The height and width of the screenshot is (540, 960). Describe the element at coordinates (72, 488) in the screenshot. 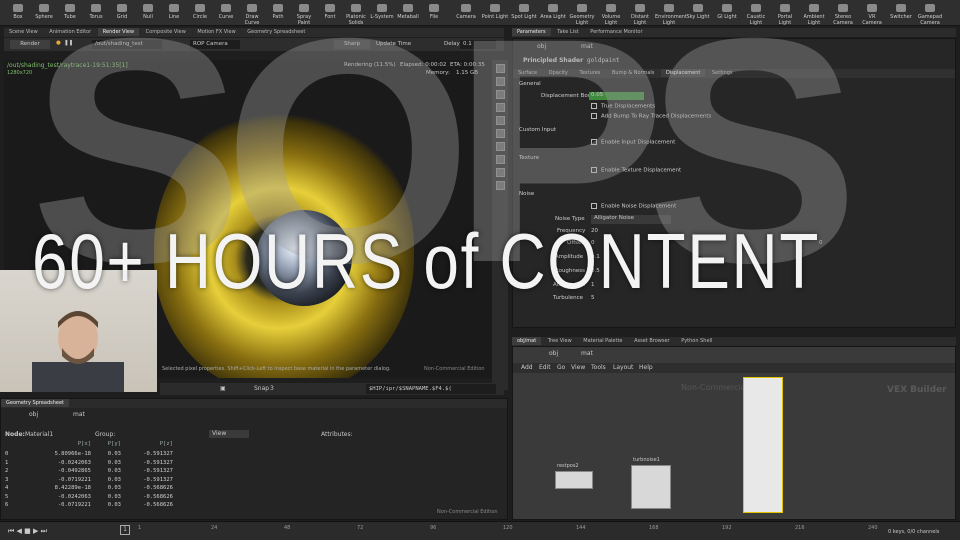

I see `table-cell: 8.42289e-18` at that location.